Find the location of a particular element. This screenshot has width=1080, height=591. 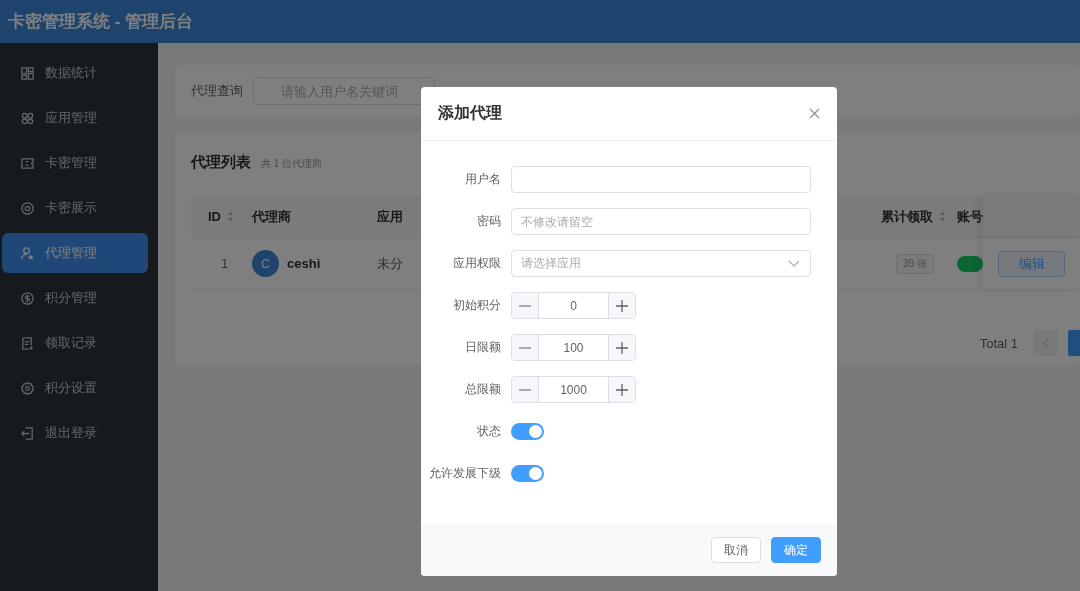

confirm-button: 确定 is located at coordinates (796, 550).